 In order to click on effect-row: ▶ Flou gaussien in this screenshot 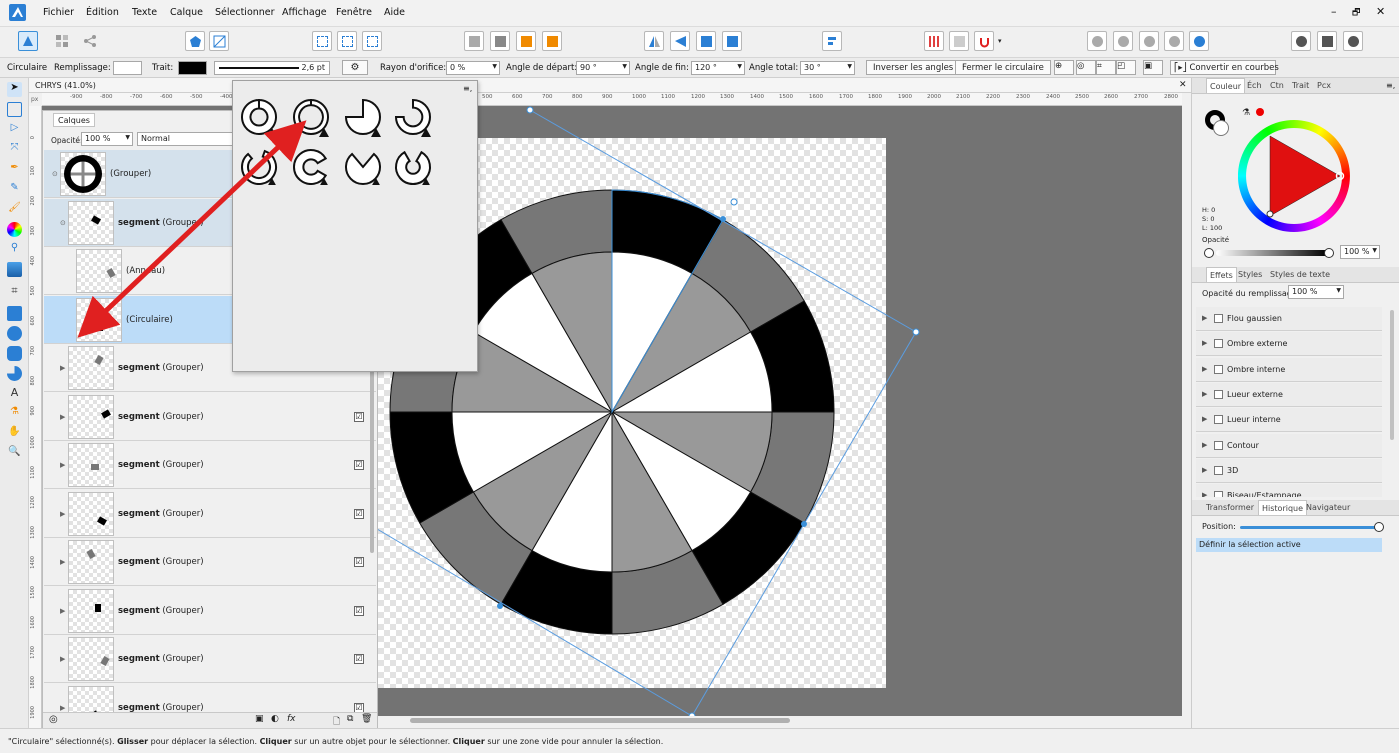, I will do `click(1289, 319)`.